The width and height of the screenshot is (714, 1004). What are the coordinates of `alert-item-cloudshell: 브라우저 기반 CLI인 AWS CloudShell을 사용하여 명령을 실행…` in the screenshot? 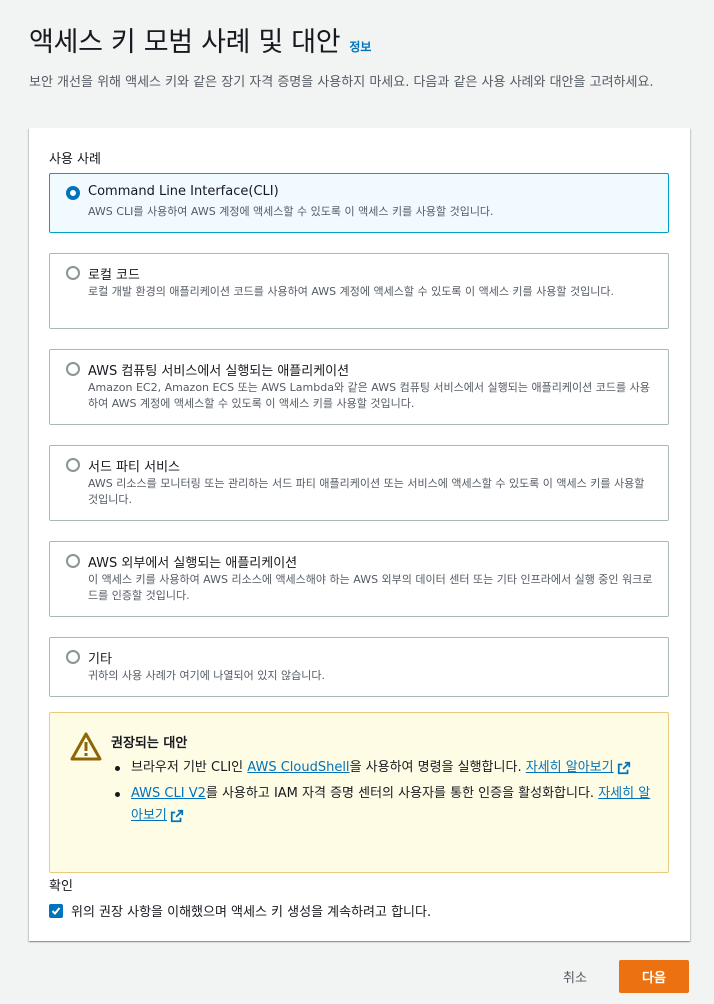 It's located at (381, 768).